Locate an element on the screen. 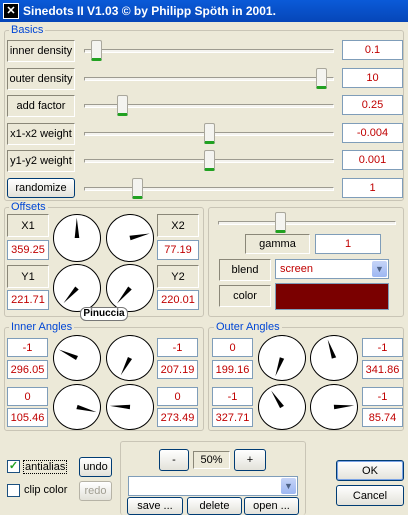 The width and height of the screenshot is (408, 515). randomize-button: randomize is located at coordinates (41, 187).